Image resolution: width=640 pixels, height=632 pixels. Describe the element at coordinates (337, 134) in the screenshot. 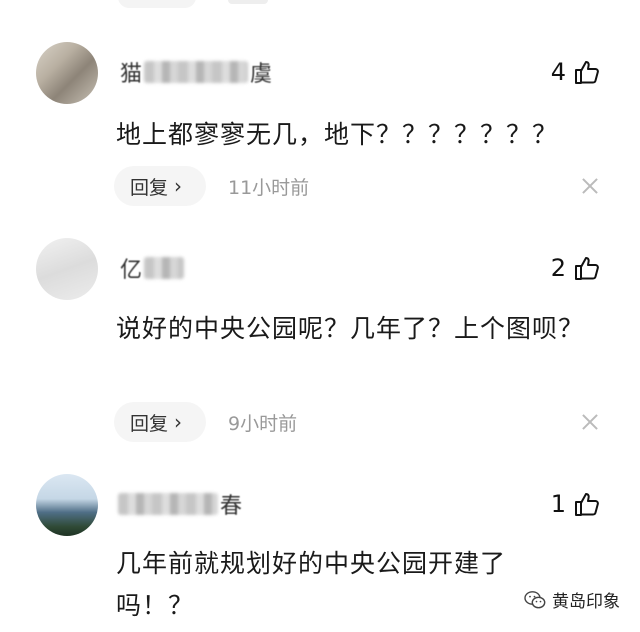

I see `comment-text: 地上都寥寥无几，地下？？？？？？？` at that location.